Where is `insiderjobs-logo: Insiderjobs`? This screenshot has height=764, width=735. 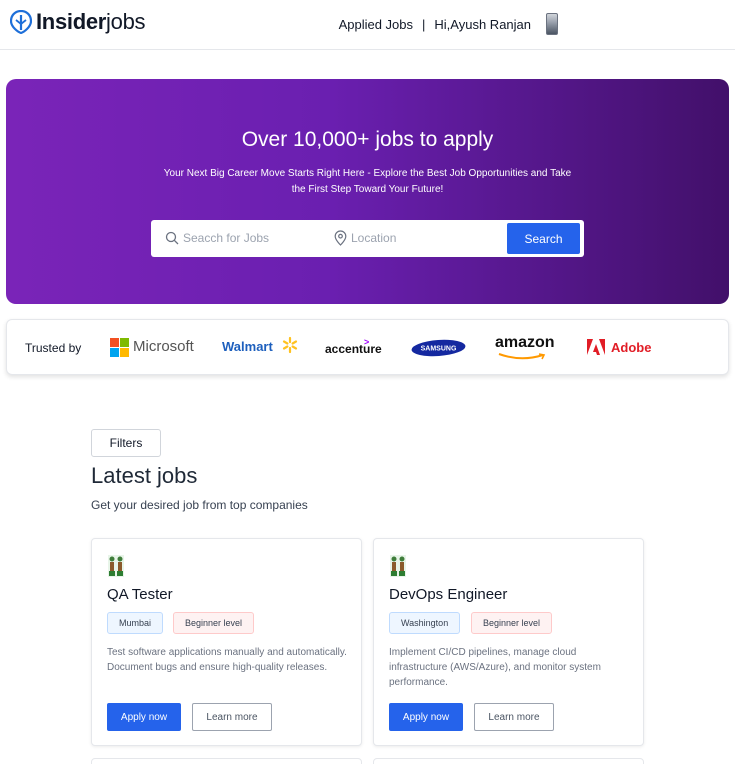
insiderjobs-logo: Insiderjobs is located at coordinates (78, 22).